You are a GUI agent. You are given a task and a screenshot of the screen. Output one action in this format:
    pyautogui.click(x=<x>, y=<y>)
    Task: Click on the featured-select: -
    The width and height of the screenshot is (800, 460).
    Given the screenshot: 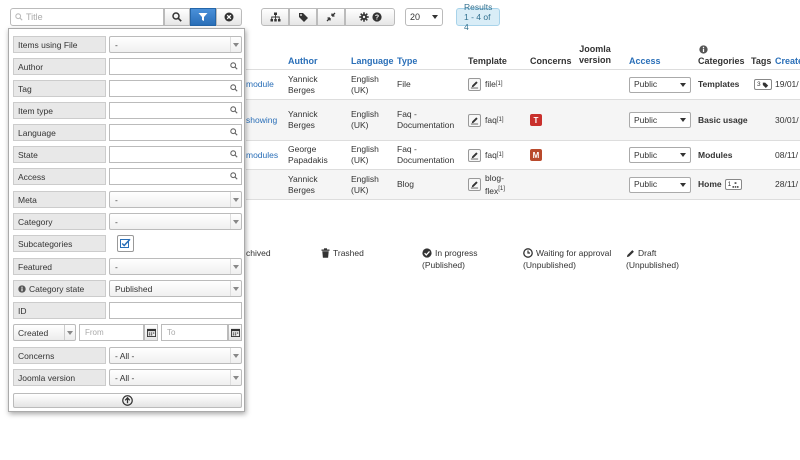 What is the action you would take?
    pyautogui.click(x=175, y=266)
    